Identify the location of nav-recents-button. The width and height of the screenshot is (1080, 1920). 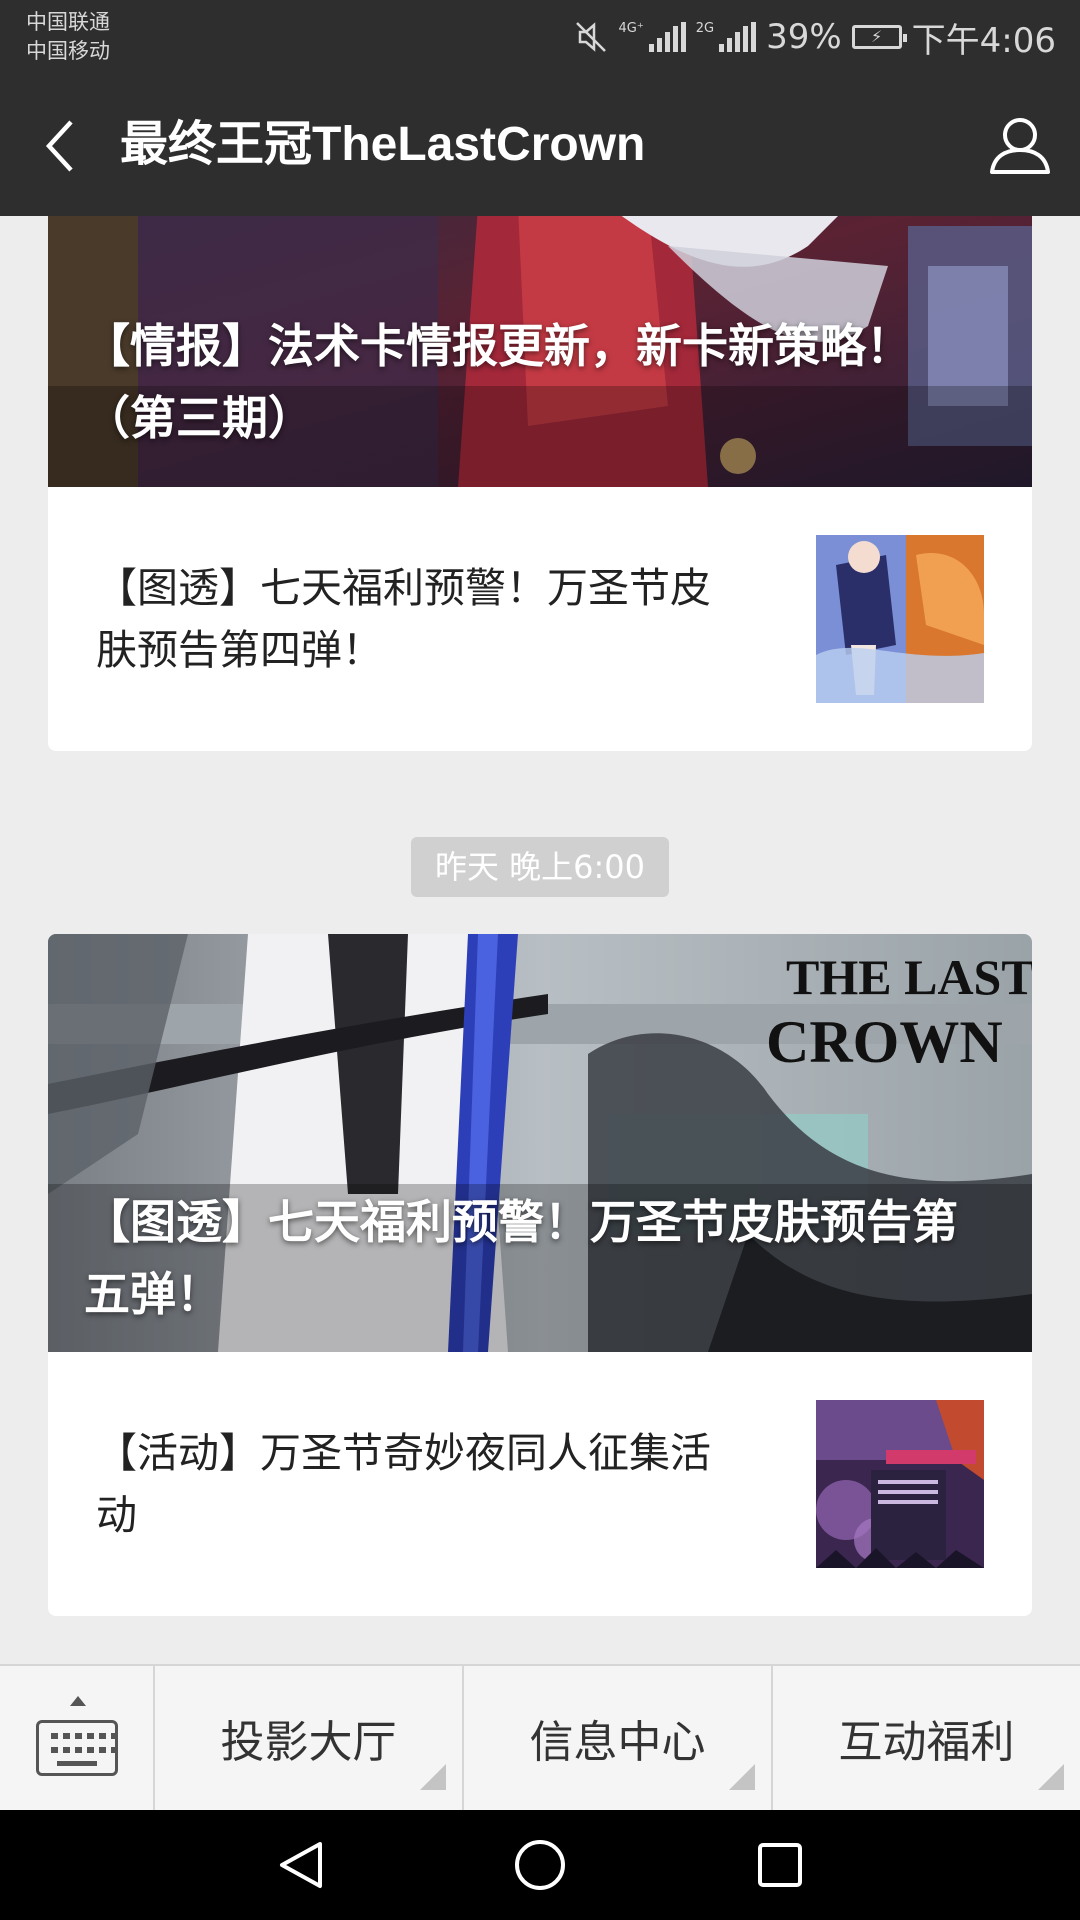
(780, 1865).